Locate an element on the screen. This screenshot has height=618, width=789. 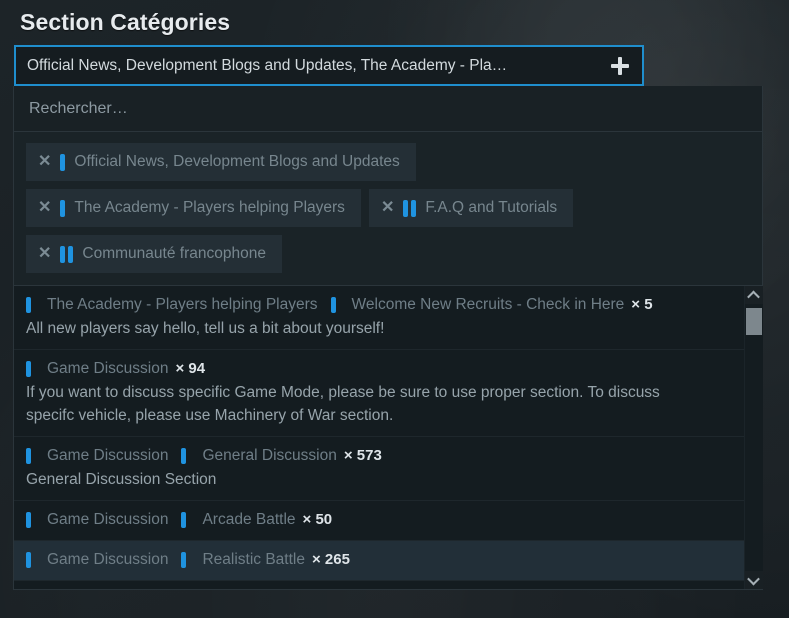
chip-label: F.A.Q and Tutorials is located at coordinates (491, 207).